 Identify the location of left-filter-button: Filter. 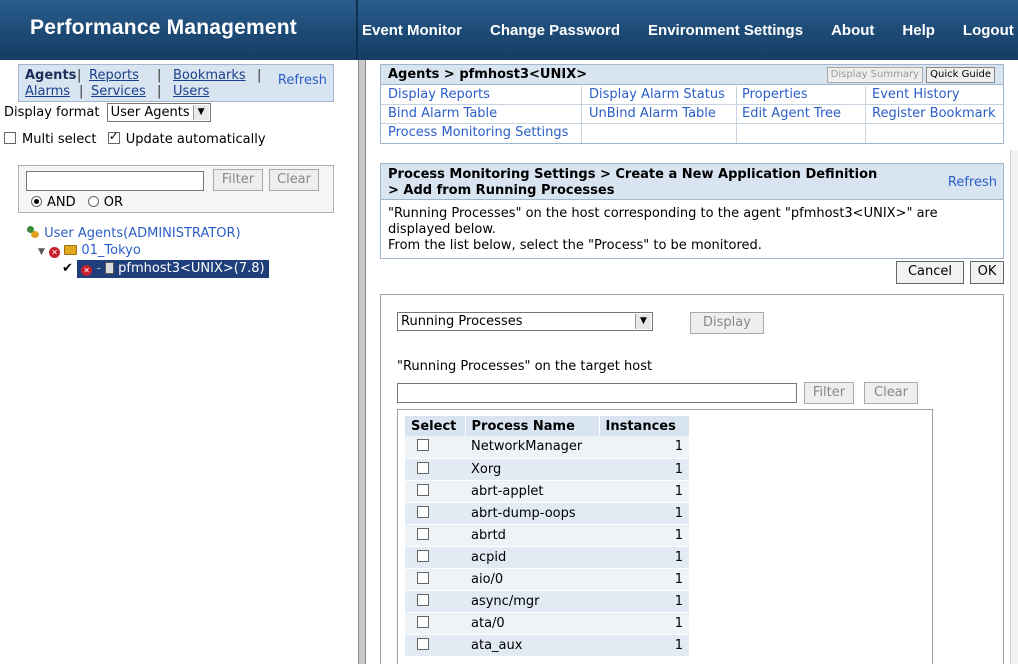
(238, 180).